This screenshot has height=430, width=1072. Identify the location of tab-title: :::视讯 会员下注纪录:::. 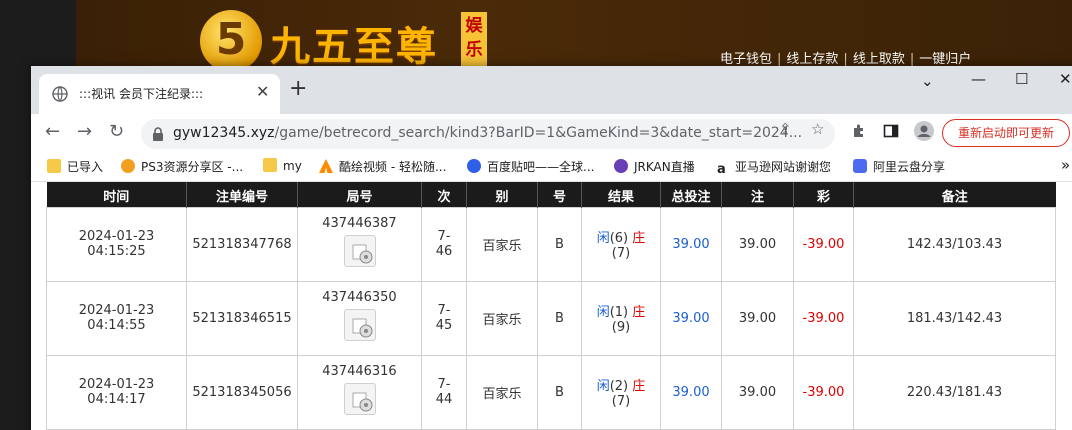
(141, 94).